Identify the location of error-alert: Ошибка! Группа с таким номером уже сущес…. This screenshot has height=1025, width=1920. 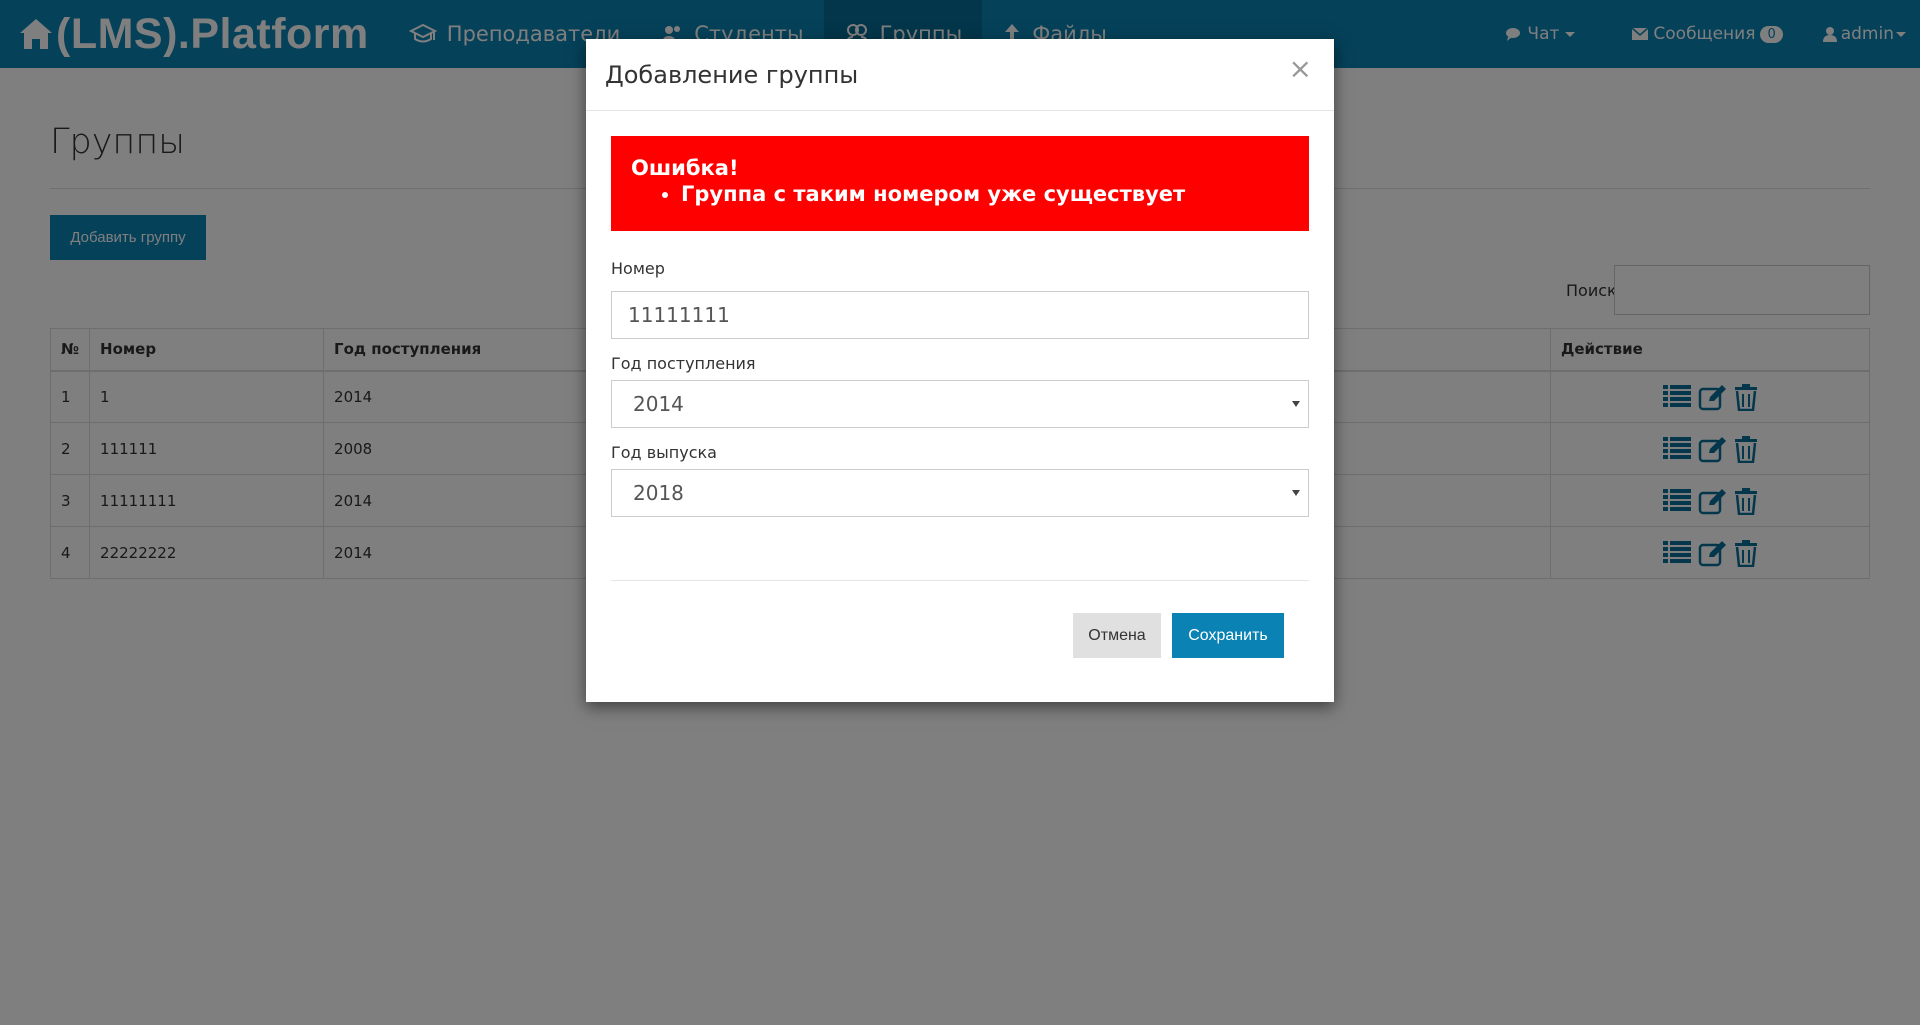
(960, 183).